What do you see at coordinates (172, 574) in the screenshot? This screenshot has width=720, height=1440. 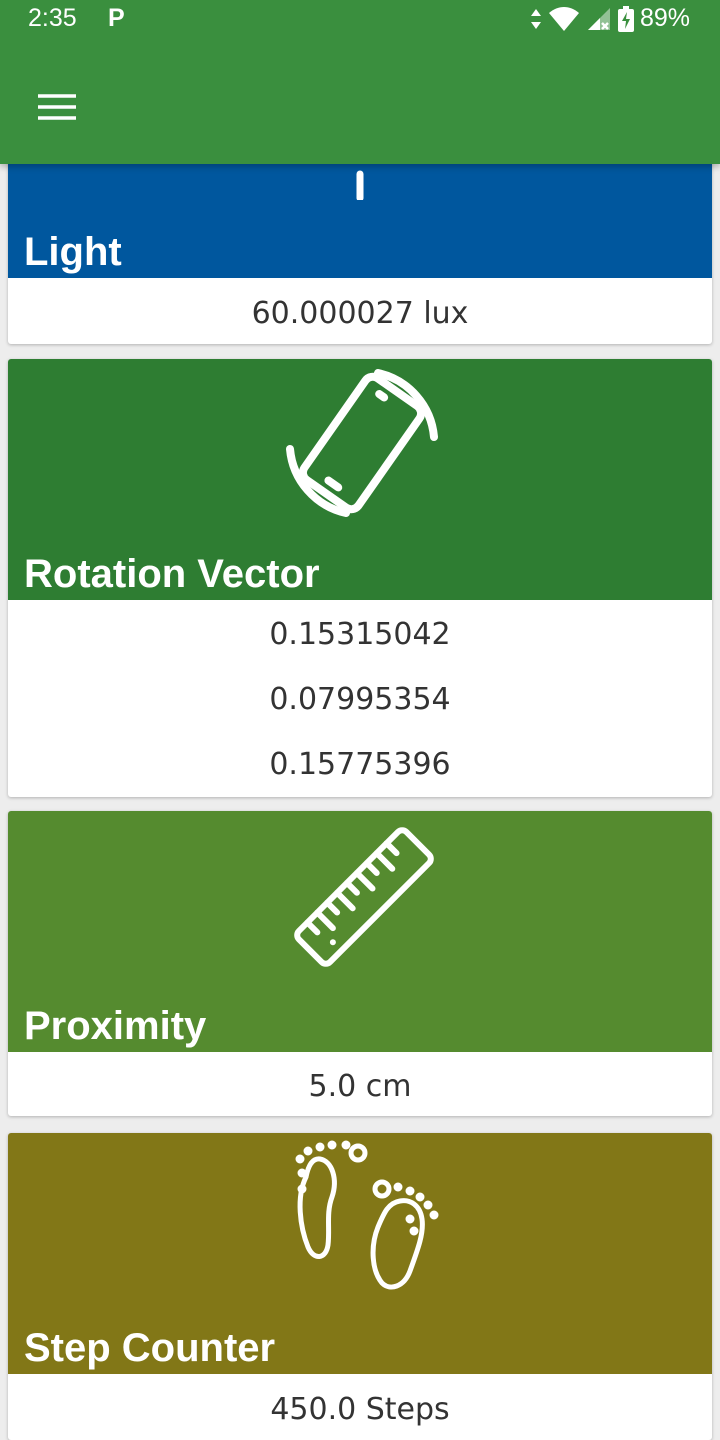 I see `card-title: Rotation Vector` at bounding box center [172, 574].